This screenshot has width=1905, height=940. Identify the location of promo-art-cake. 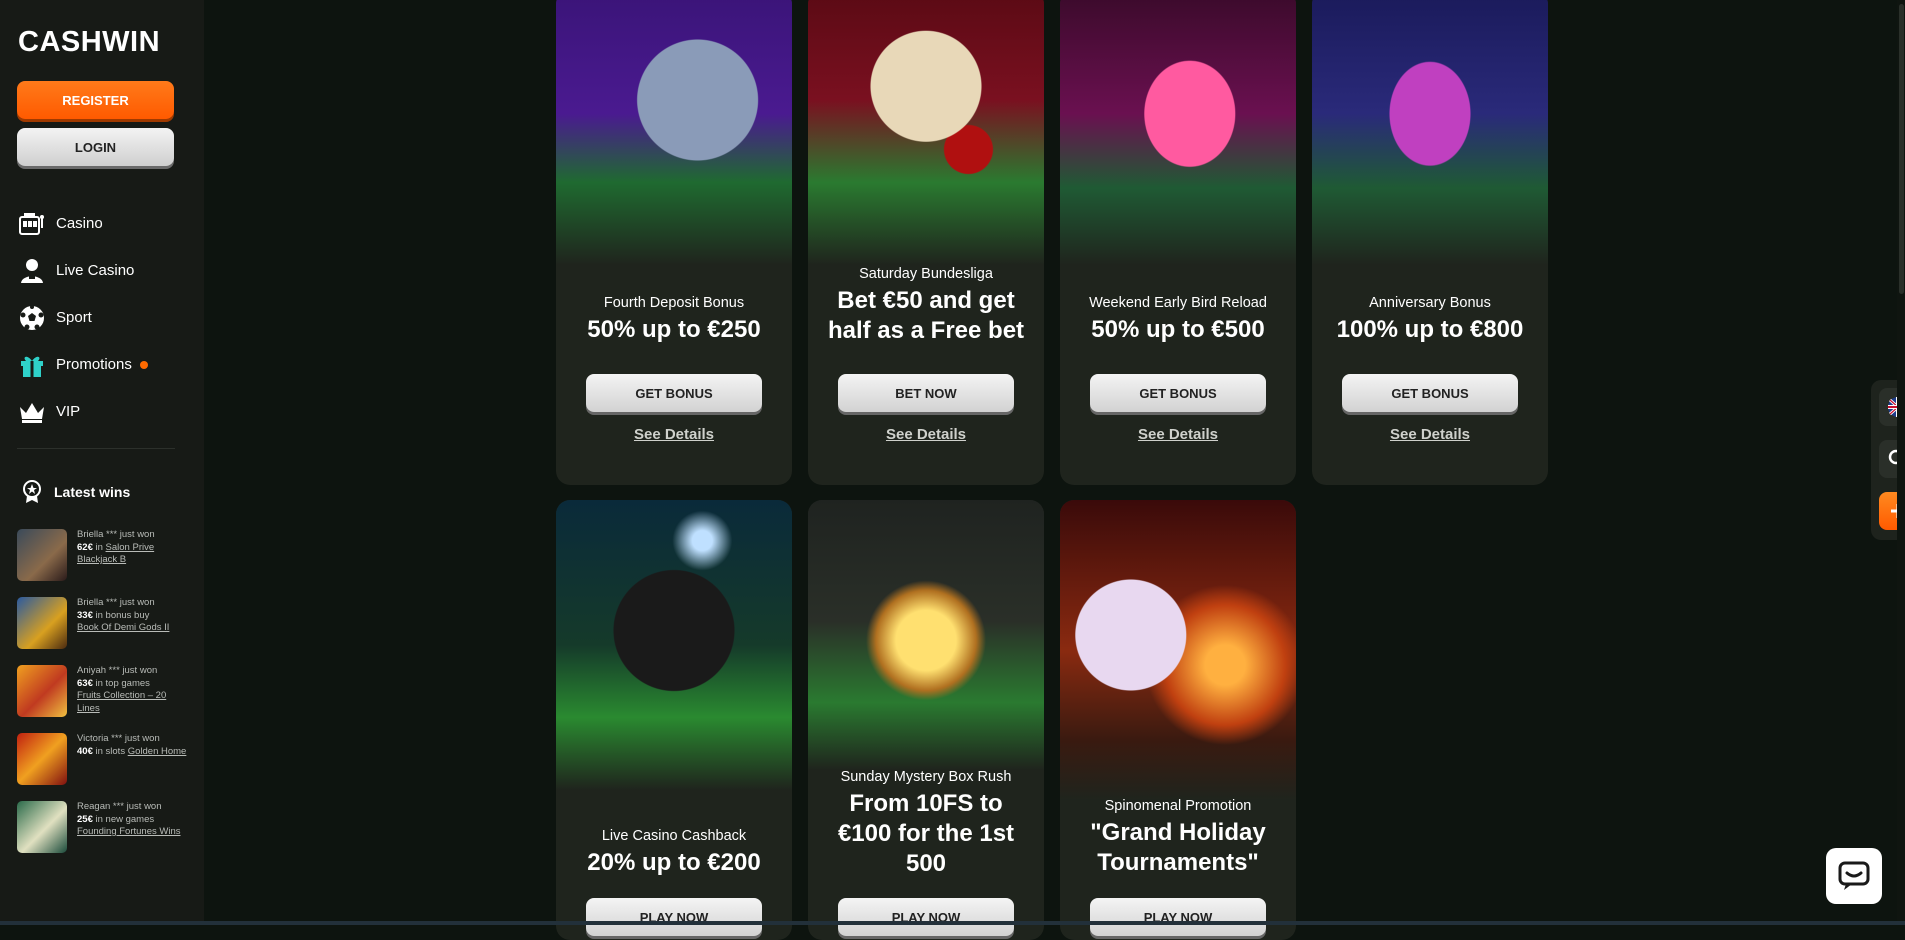
(1430, 132).